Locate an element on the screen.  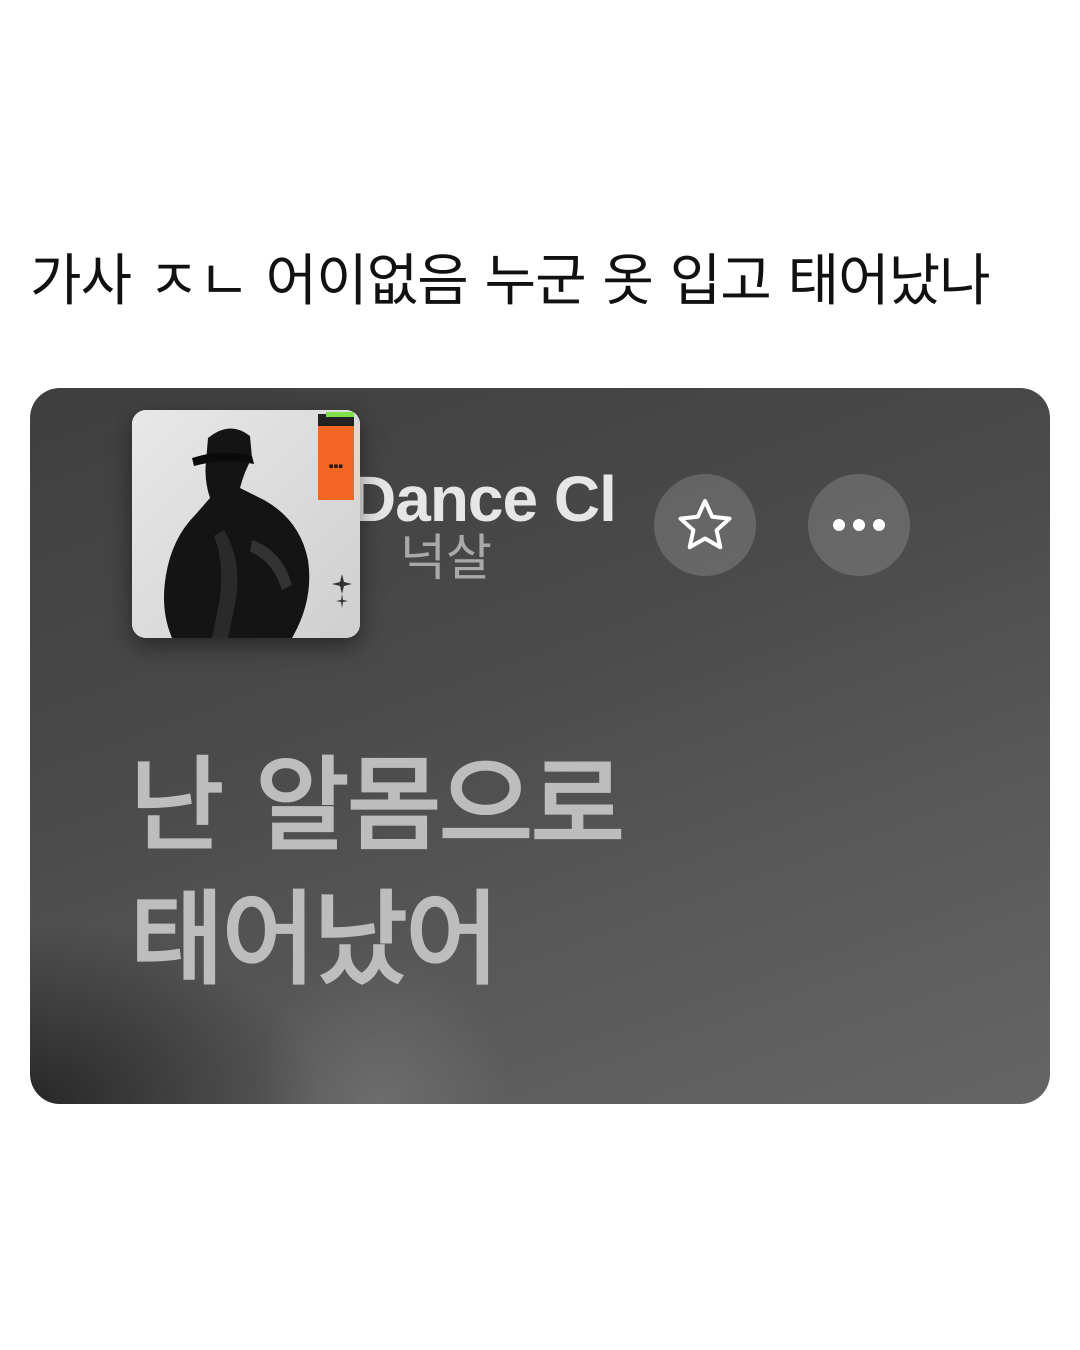
ellipsis-icon is located at coordinates (859, 525).